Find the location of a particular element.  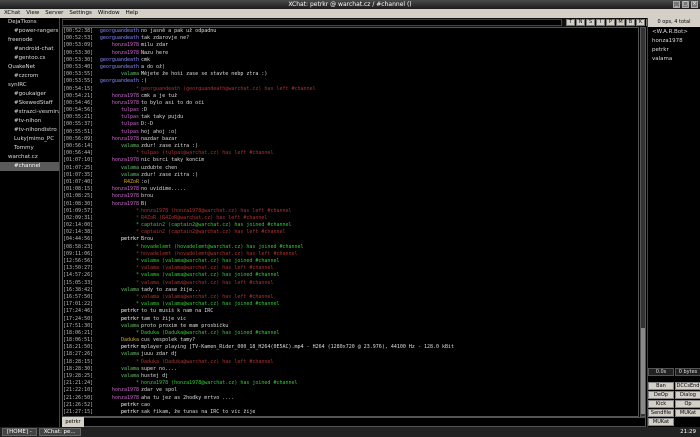

user-list-item: petrkr is located at coordinates (674, 50).